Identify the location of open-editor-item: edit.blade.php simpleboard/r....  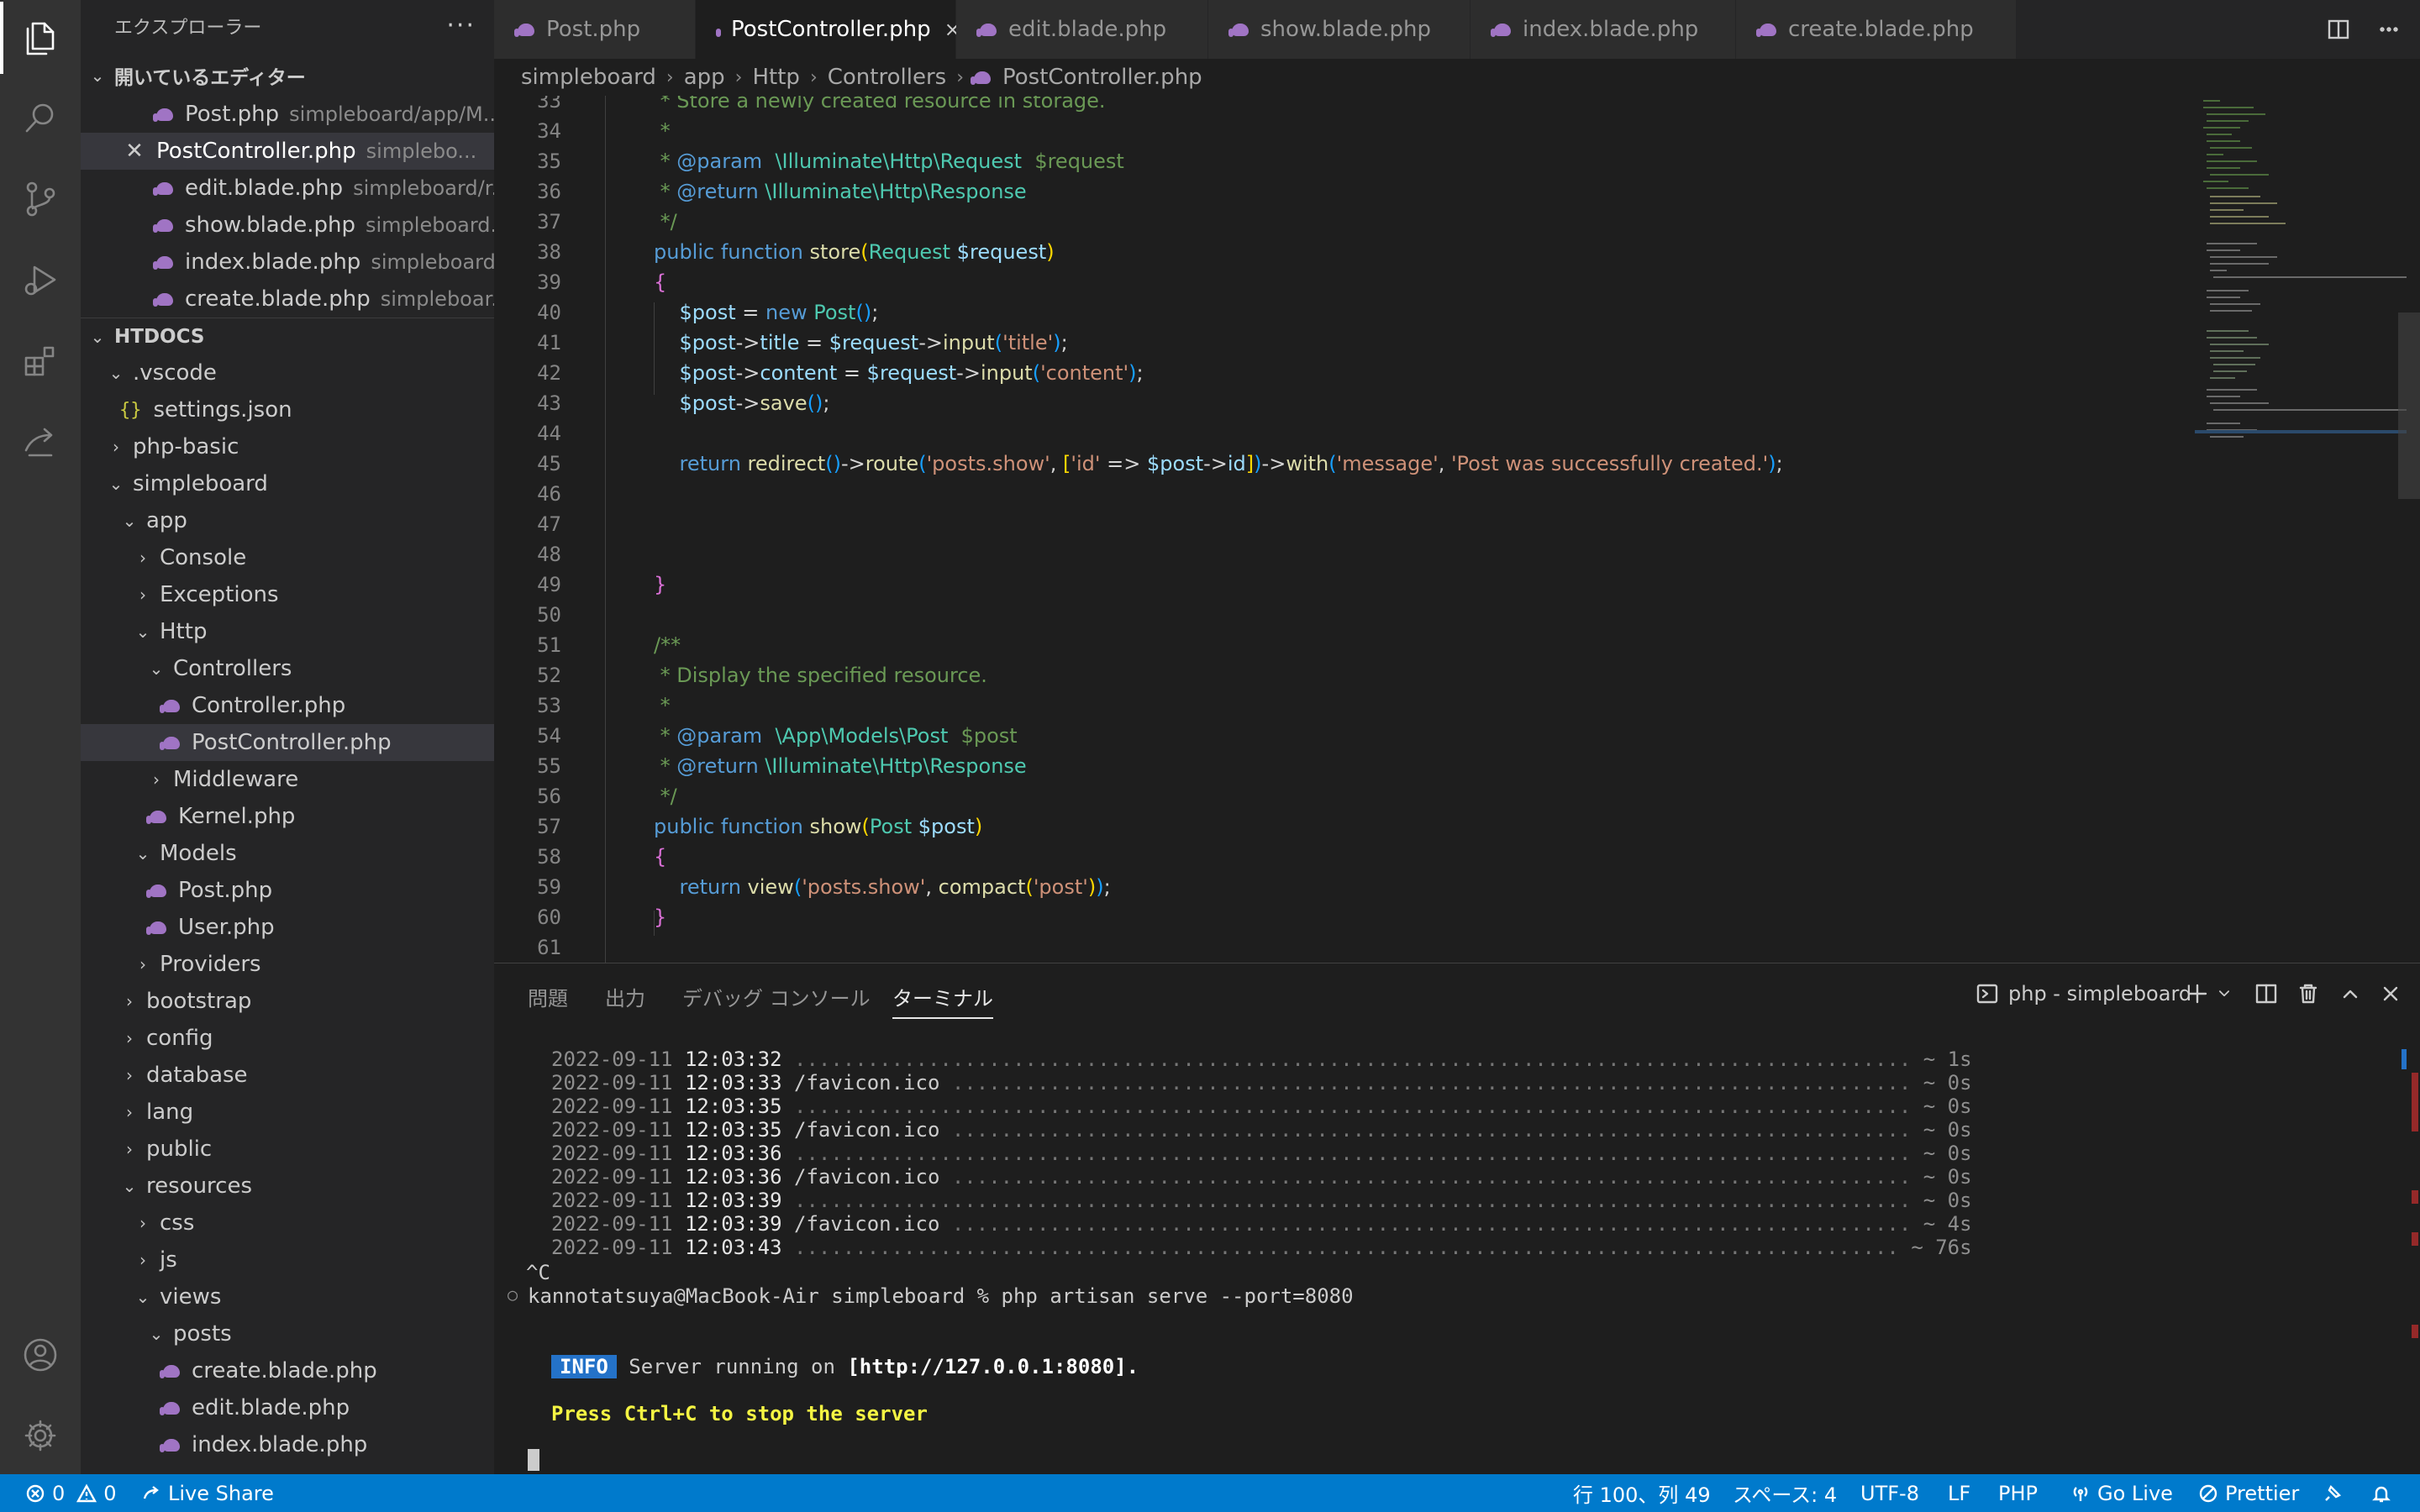
(287, 188).